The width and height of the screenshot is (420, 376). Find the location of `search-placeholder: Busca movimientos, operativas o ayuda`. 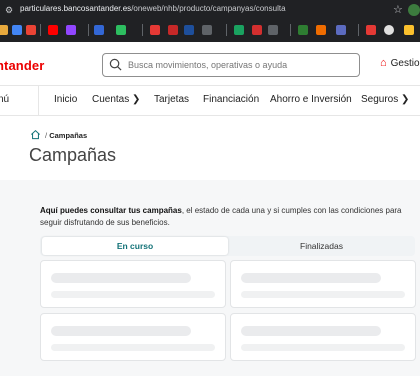

search-placeholder: Busca movimientos, operativas o ayuda is located at coordinates (208, 65).